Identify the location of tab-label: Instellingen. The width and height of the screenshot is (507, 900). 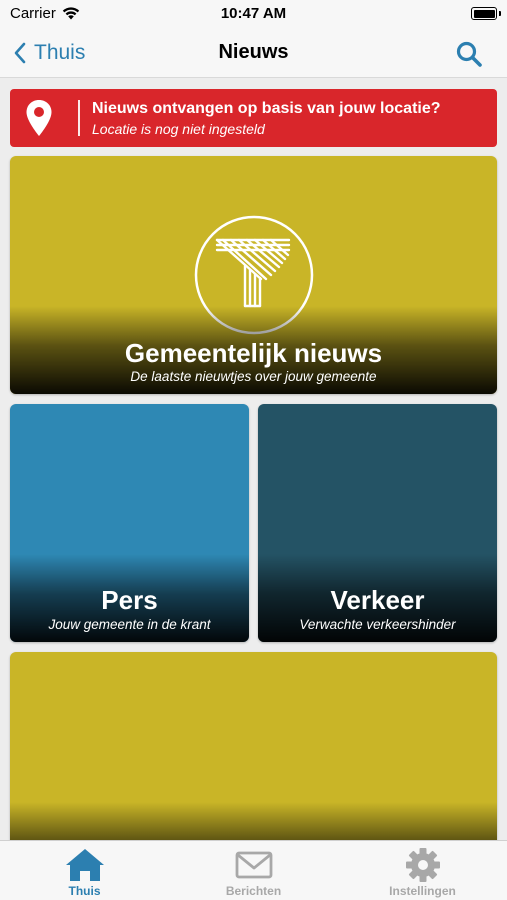
(422, 891).